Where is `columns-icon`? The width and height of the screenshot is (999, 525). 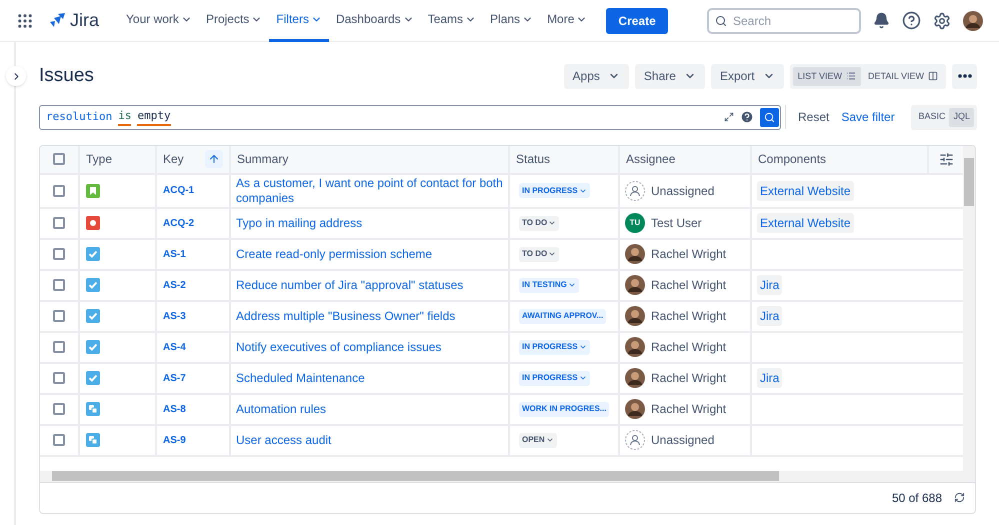
columns-icon is located at coordinates (933, 76).